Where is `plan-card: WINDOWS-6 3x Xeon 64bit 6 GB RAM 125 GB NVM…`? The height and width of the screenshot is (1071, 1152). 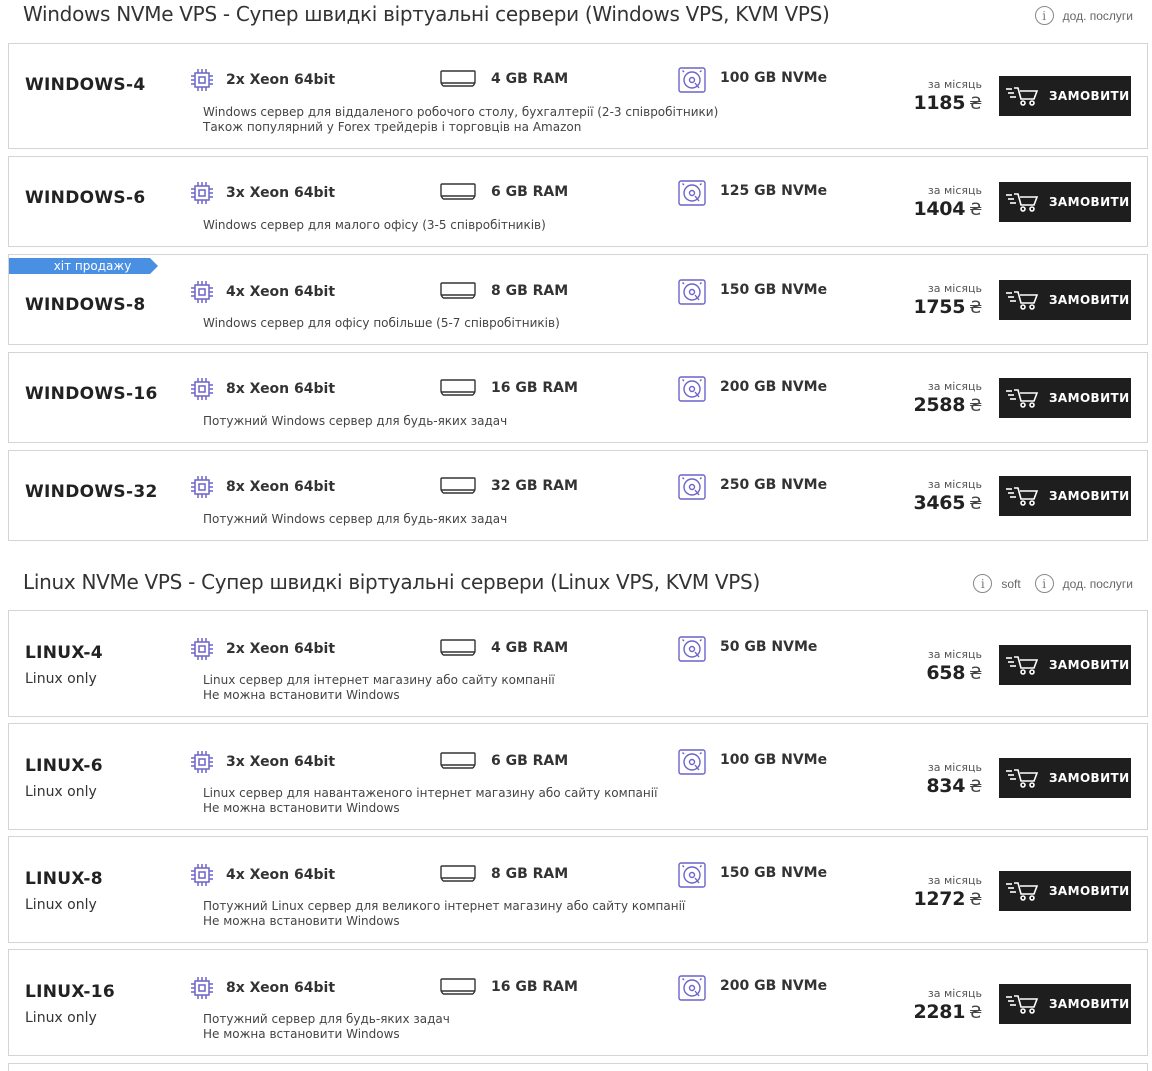 plan-card: WINDOWS-6 3x Xeon 64bit 6 GB RAM 125 GB NVM… is located at coordinates (578, 201).